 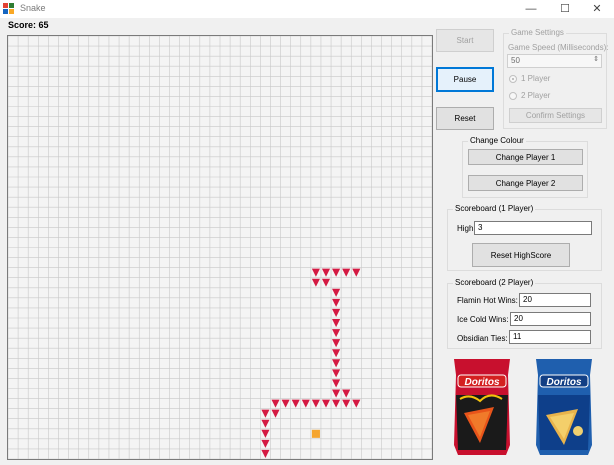 What do you see at coordinates (487, 300) in the screenshot?
I see `flamin-hot-label: Flamin Hot Wins:` at bounding box center [487, 300].